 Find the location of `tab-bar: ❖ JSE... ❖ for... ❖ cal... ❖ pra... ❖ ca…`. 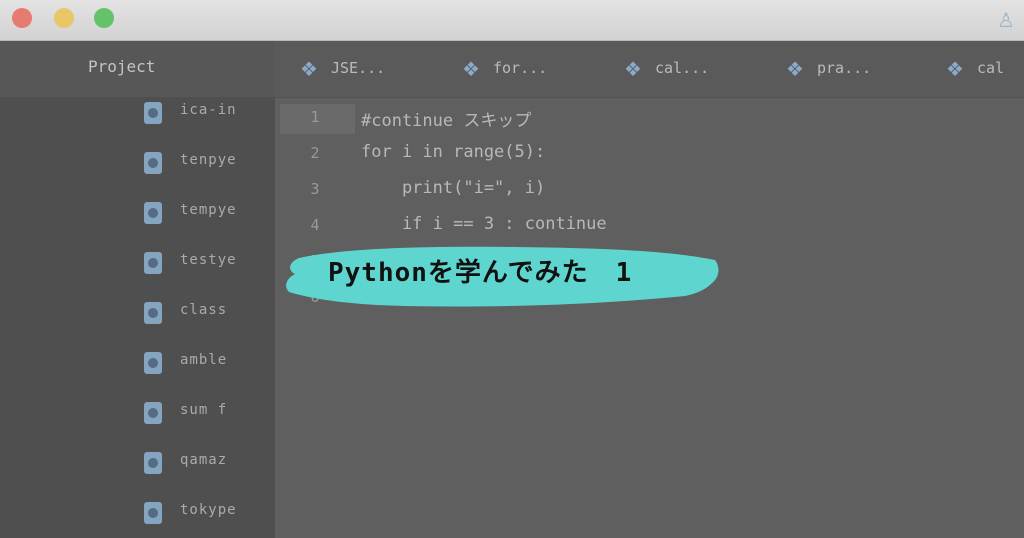

tab-bar: ❖ JSE... ❖ for... ❖ cal... ❖ pra... ❖ ca… is located at coordinates (649, 69).